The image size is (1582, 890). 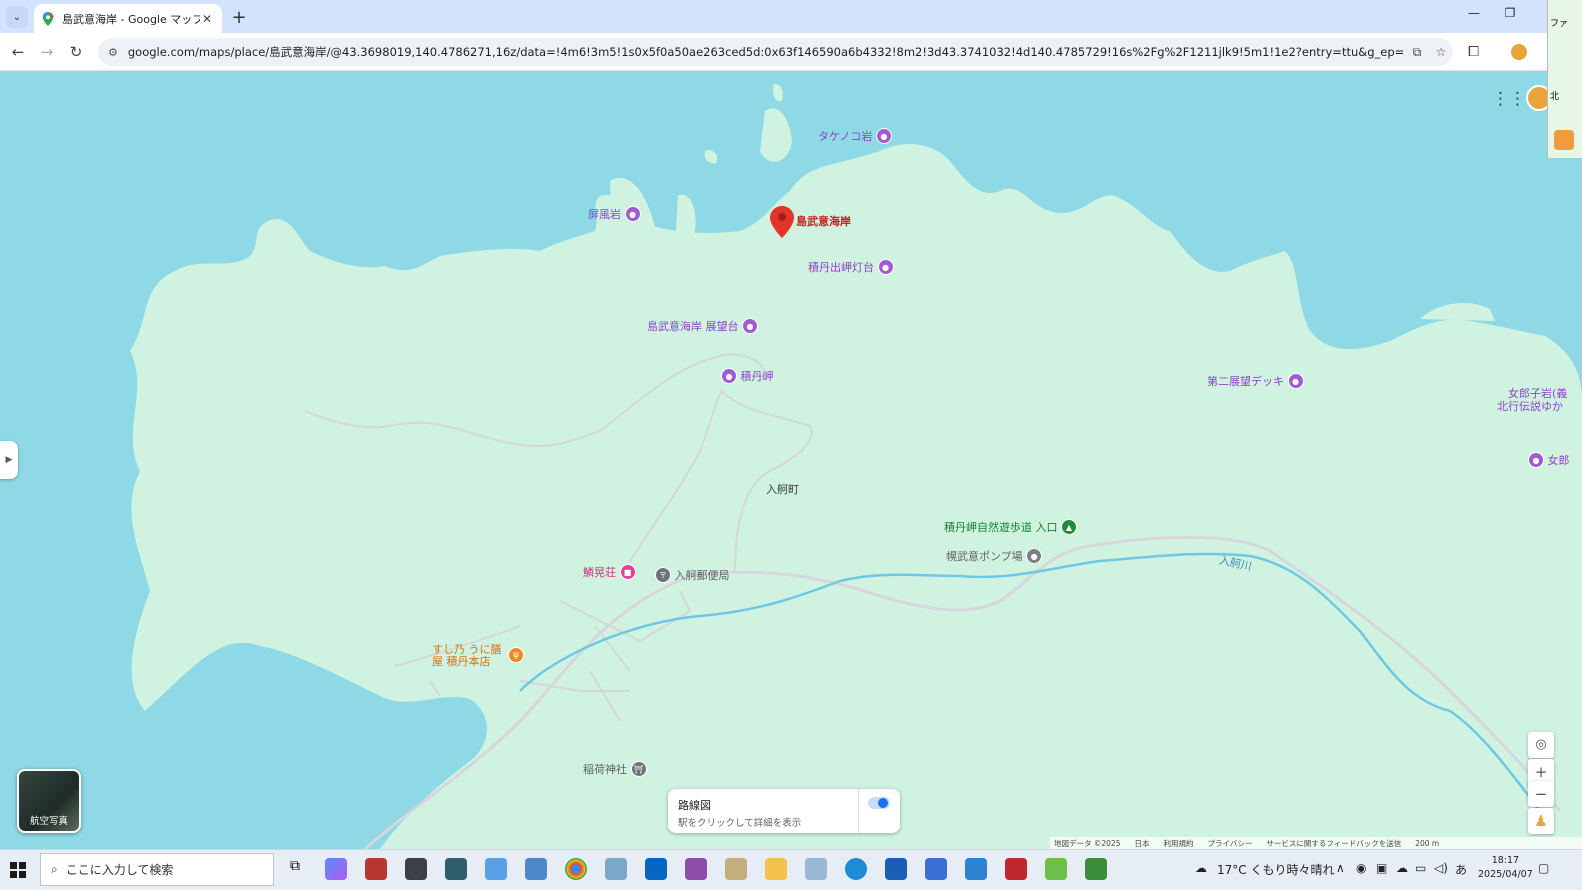 I want to click on minimize-icon: —, so click(x=1474, y=13).